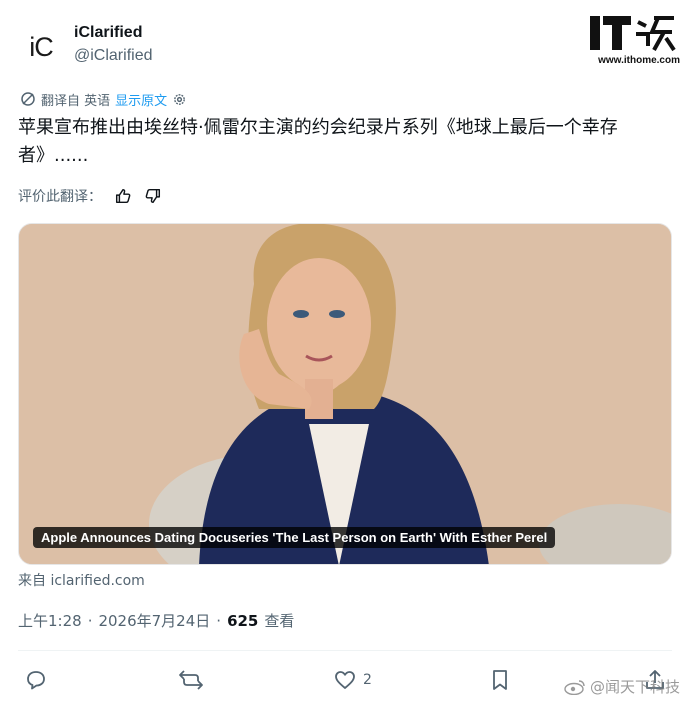 Image resolution: width=690 pixels, height=707 pixels. Describe the element at coordinates (41, 47) in the screenshot. I see `avatar: iC` at that location.